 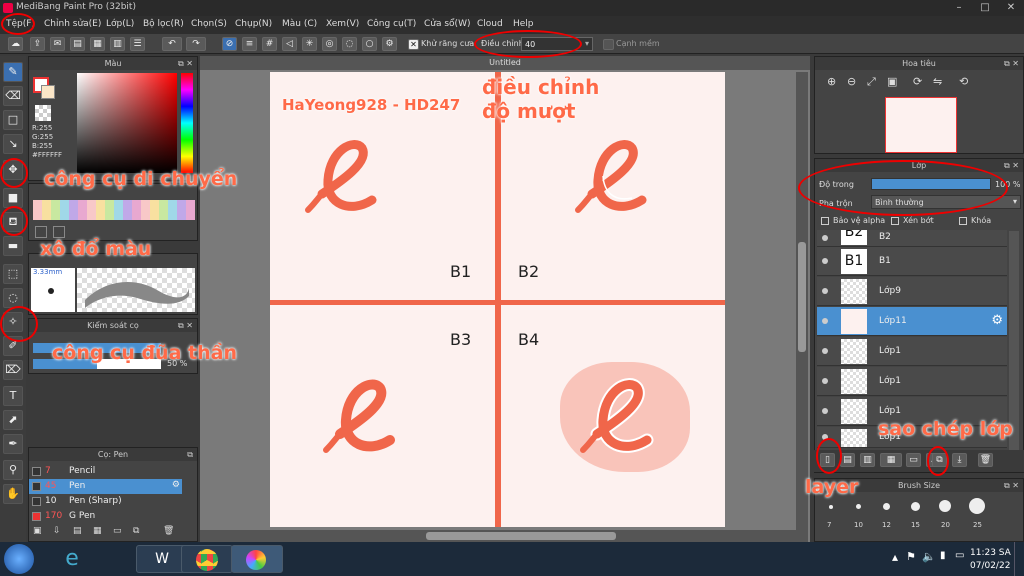 What do you see at coordinates (959, 8) in the screenshot?
I see `minimize-button: –` at bounding box center [959, 8].